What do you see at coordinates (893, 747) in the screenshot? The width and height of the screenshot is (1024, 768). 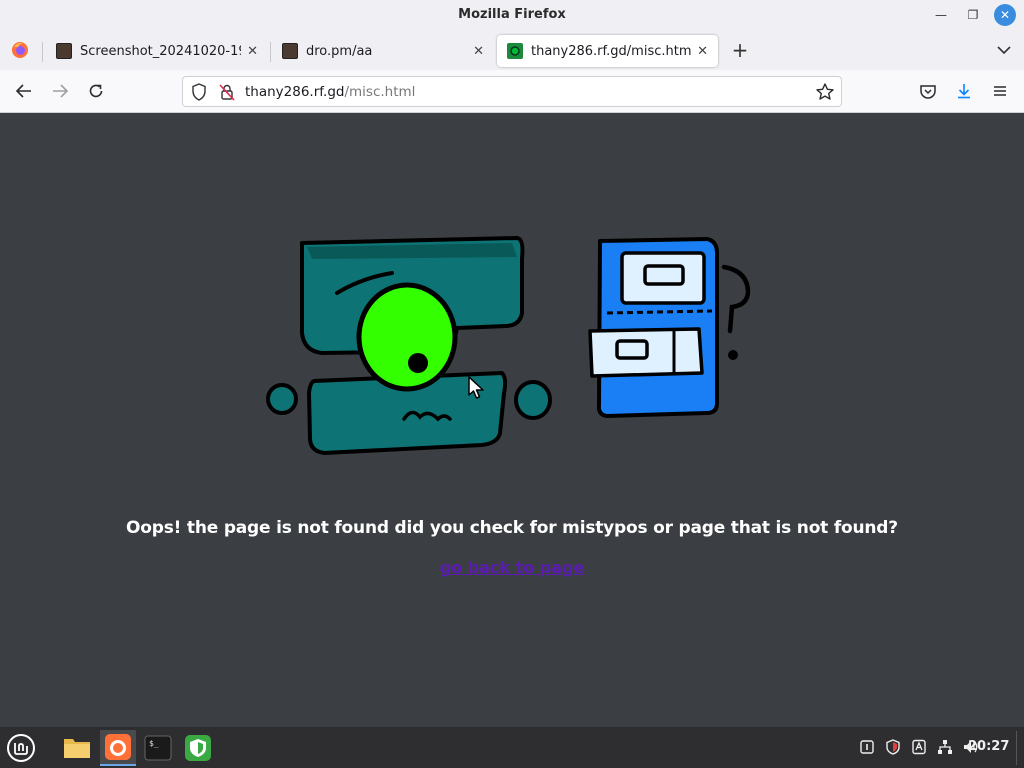 I see `security-shield-tray-icon` at bounding box center [893, 747].